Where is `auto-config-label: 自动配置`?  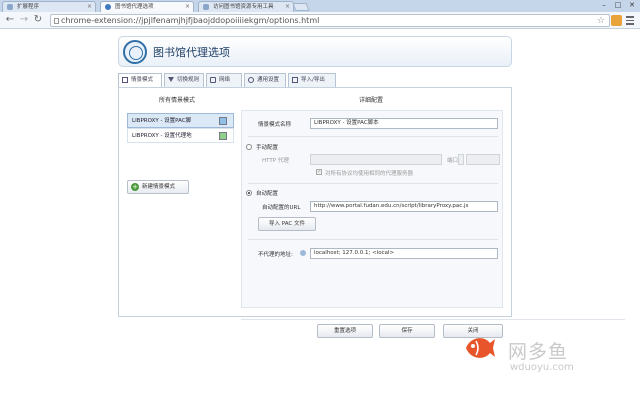 auto-config-label: 自动配置 is located at coordinates (267, 194).